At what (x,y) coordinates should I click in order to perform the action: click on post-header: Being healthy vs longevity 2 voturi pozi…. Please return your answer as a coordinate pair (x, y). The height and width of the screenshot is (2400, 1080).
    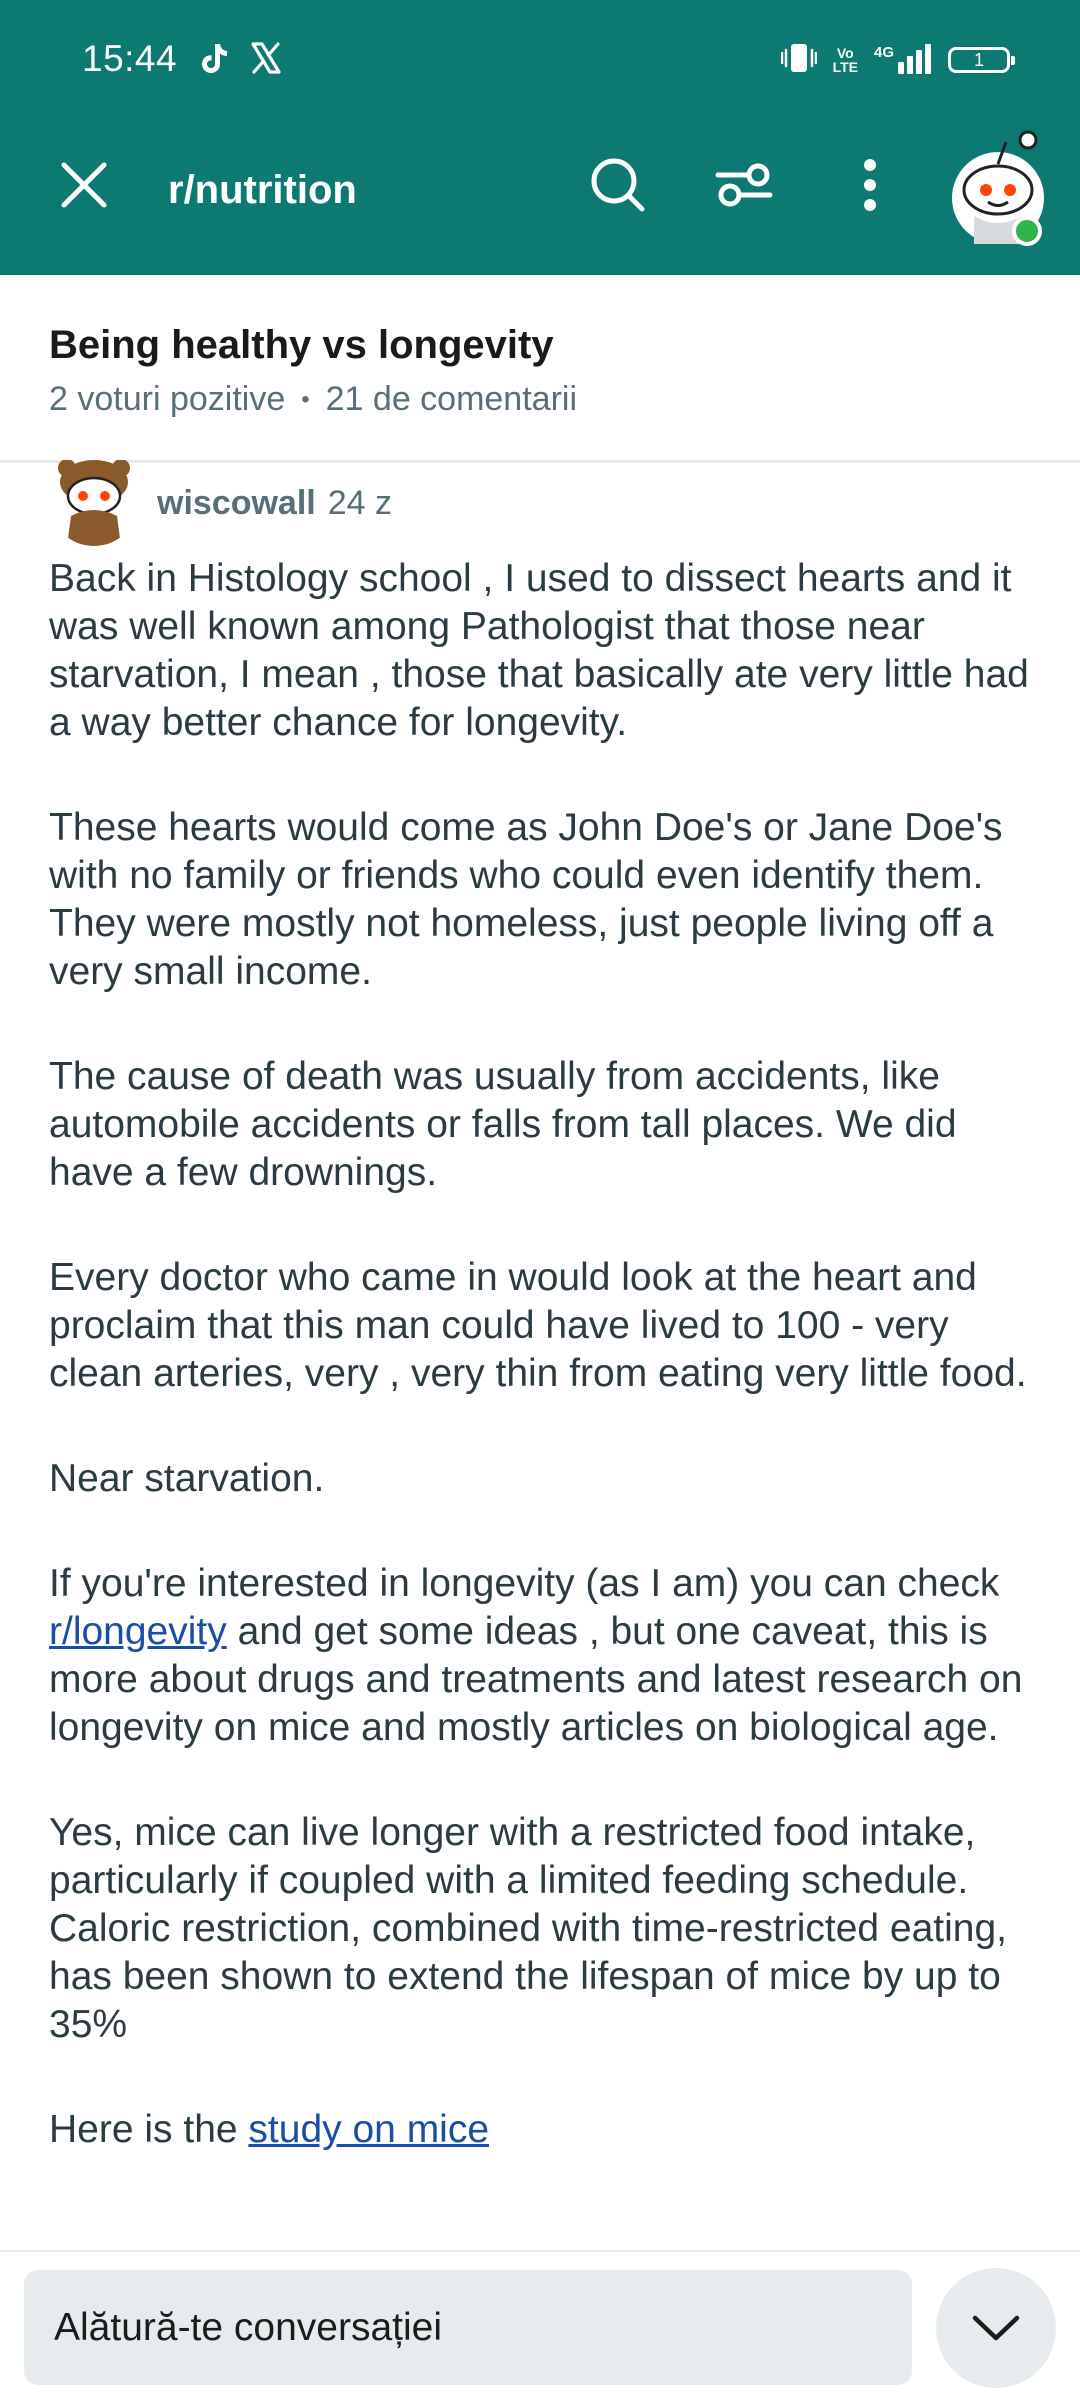
    Looking at the image, I should click on (540, 369).